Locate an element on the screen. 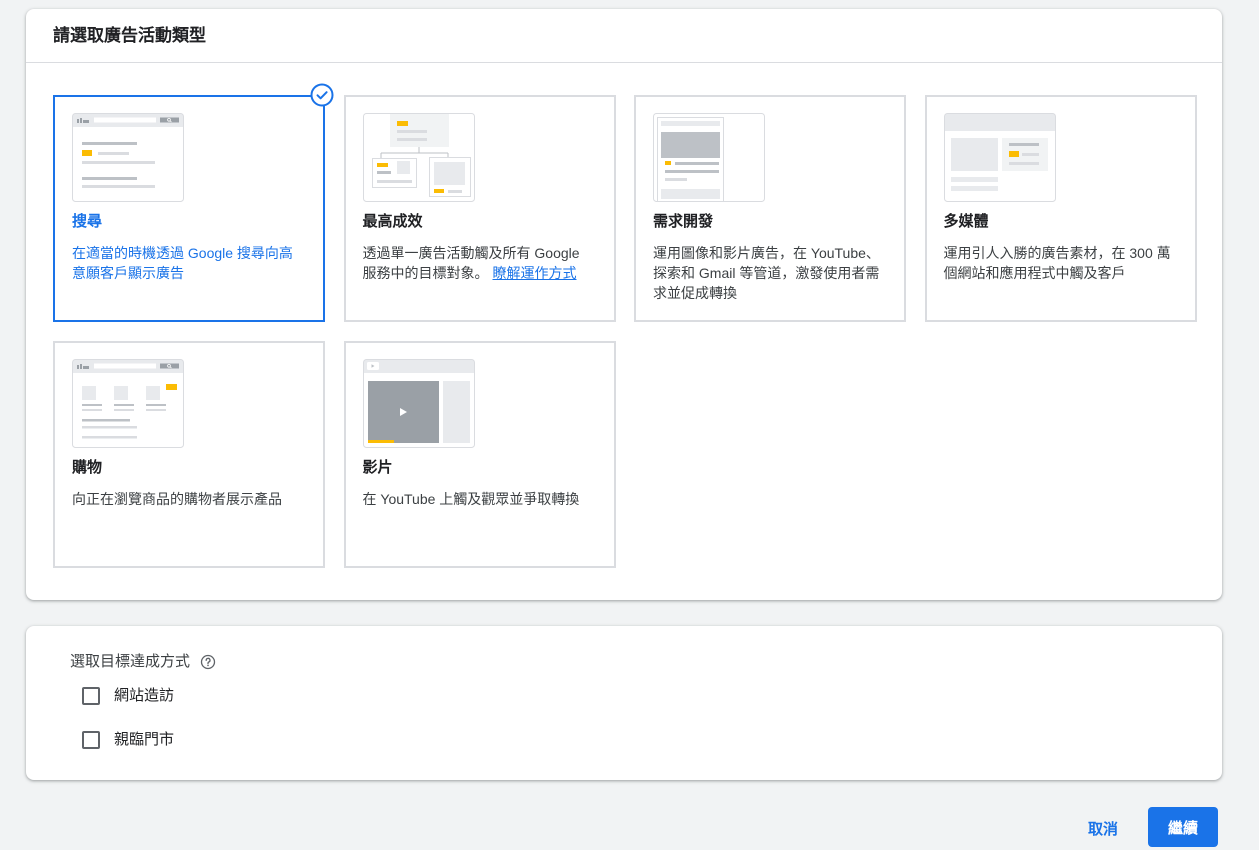 This screenshot has height=850, width=1259. display-ads-illustration is located at coordinates (999, 157).